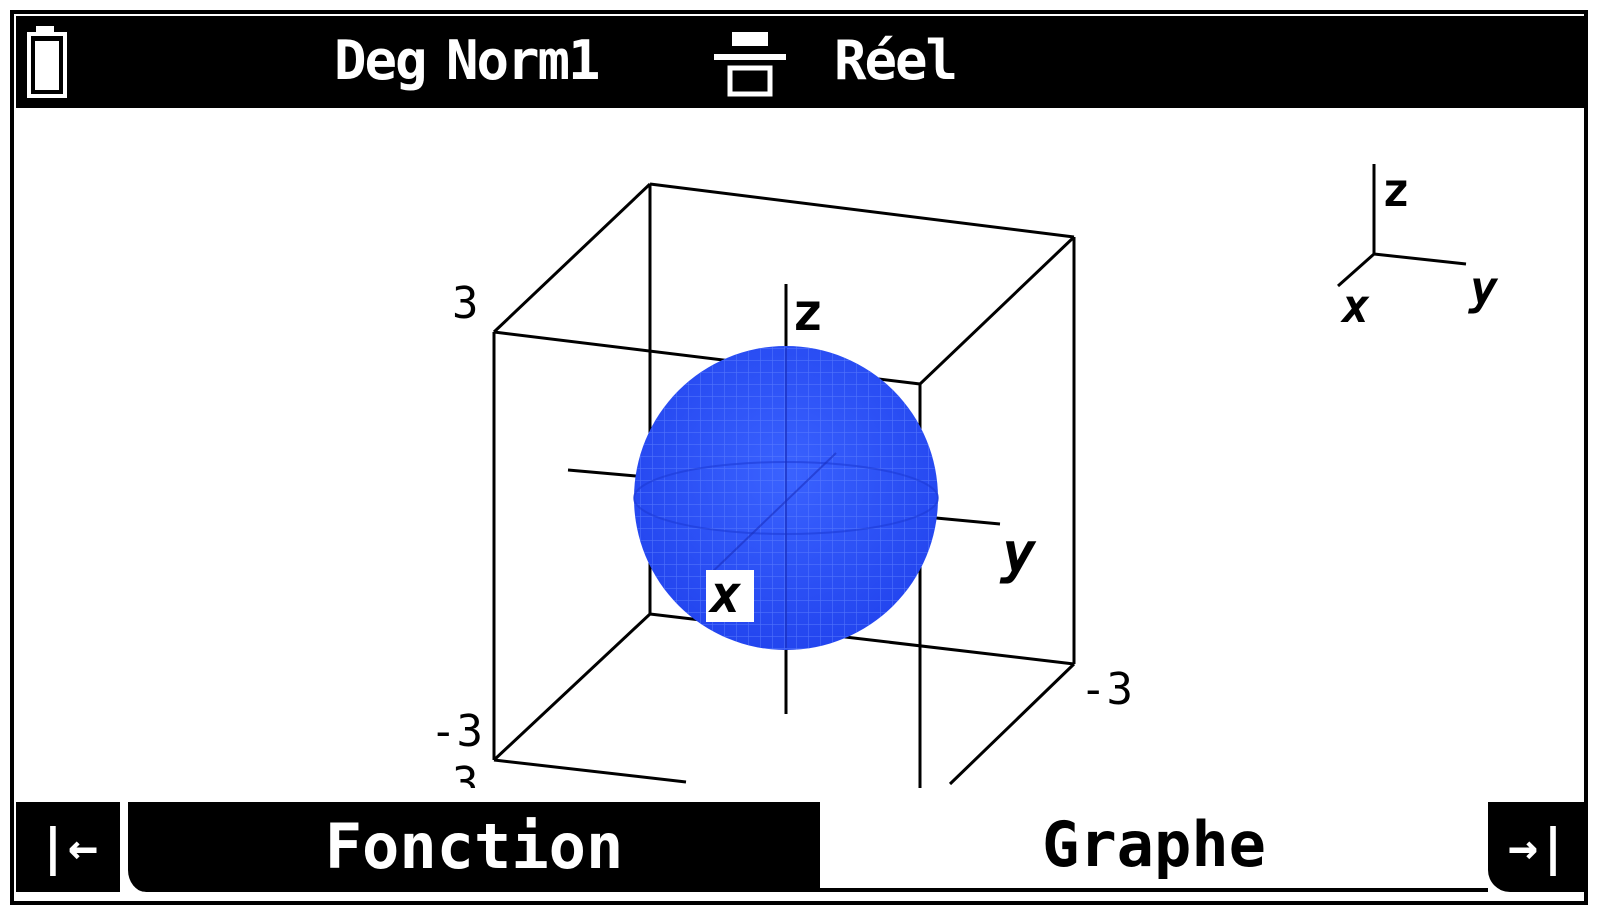  I want to click on jump-last-button: →|, so click(1538, 847).